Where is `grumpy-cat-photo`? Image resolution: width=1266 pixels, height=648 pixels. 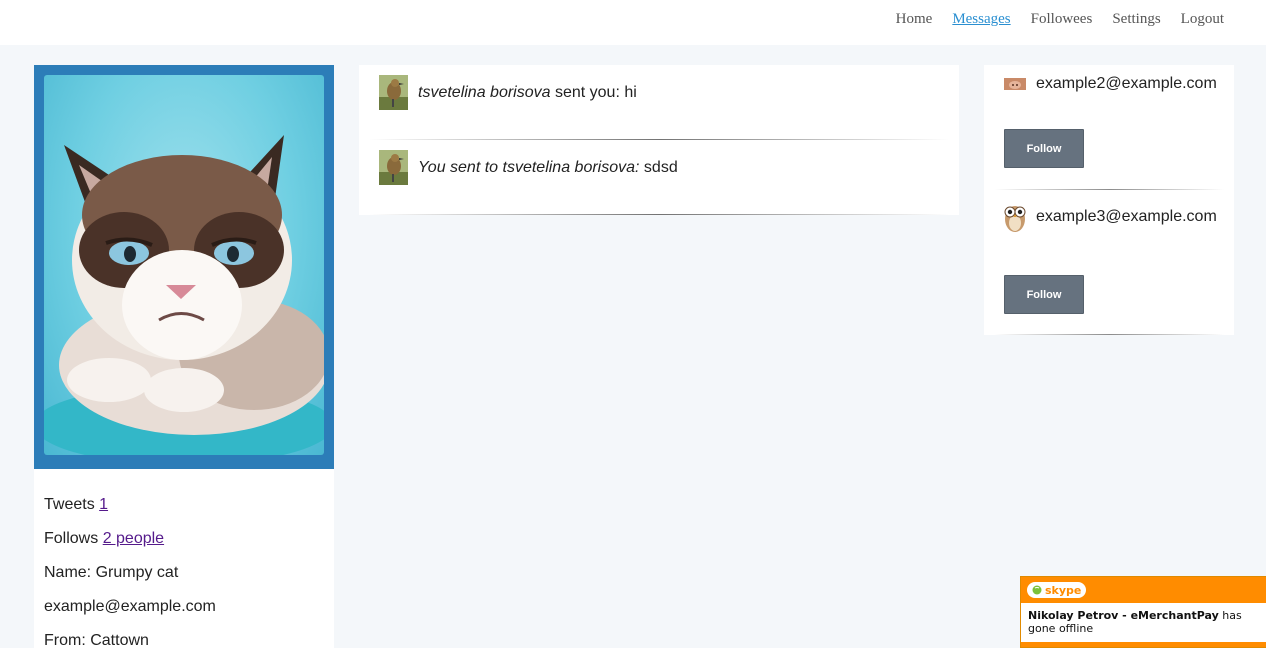
grumpy-cat-photo is located at coordinates (184, 265).